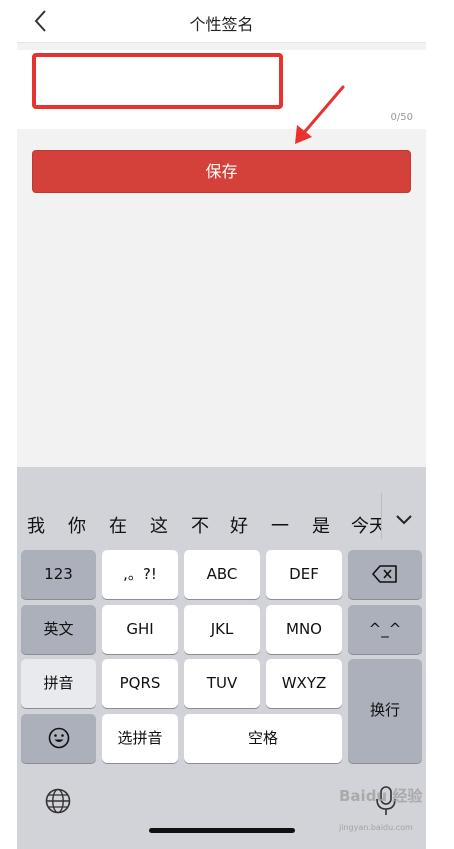 The image size is (454, 849). What do you see at coordinates (401, 117) in the screenshot?
I see `char-counter: 0/50` at bounding box center [401, 117].